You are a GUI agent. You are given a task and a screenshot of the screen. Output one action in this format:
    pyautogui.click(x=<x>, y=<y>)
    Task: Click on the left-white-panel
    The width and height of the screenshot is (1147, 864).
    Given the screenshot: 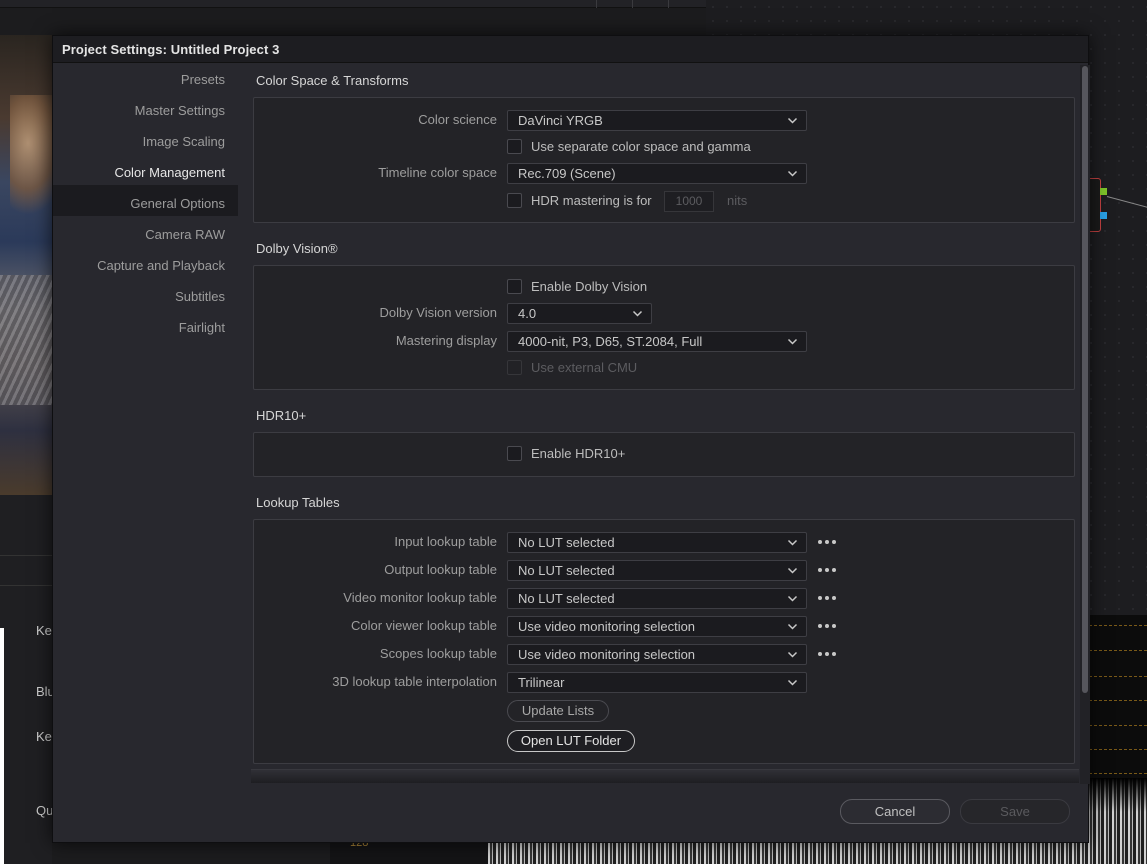 What is the action you would take?
    pyautogui.click(x=2, y=746)
    